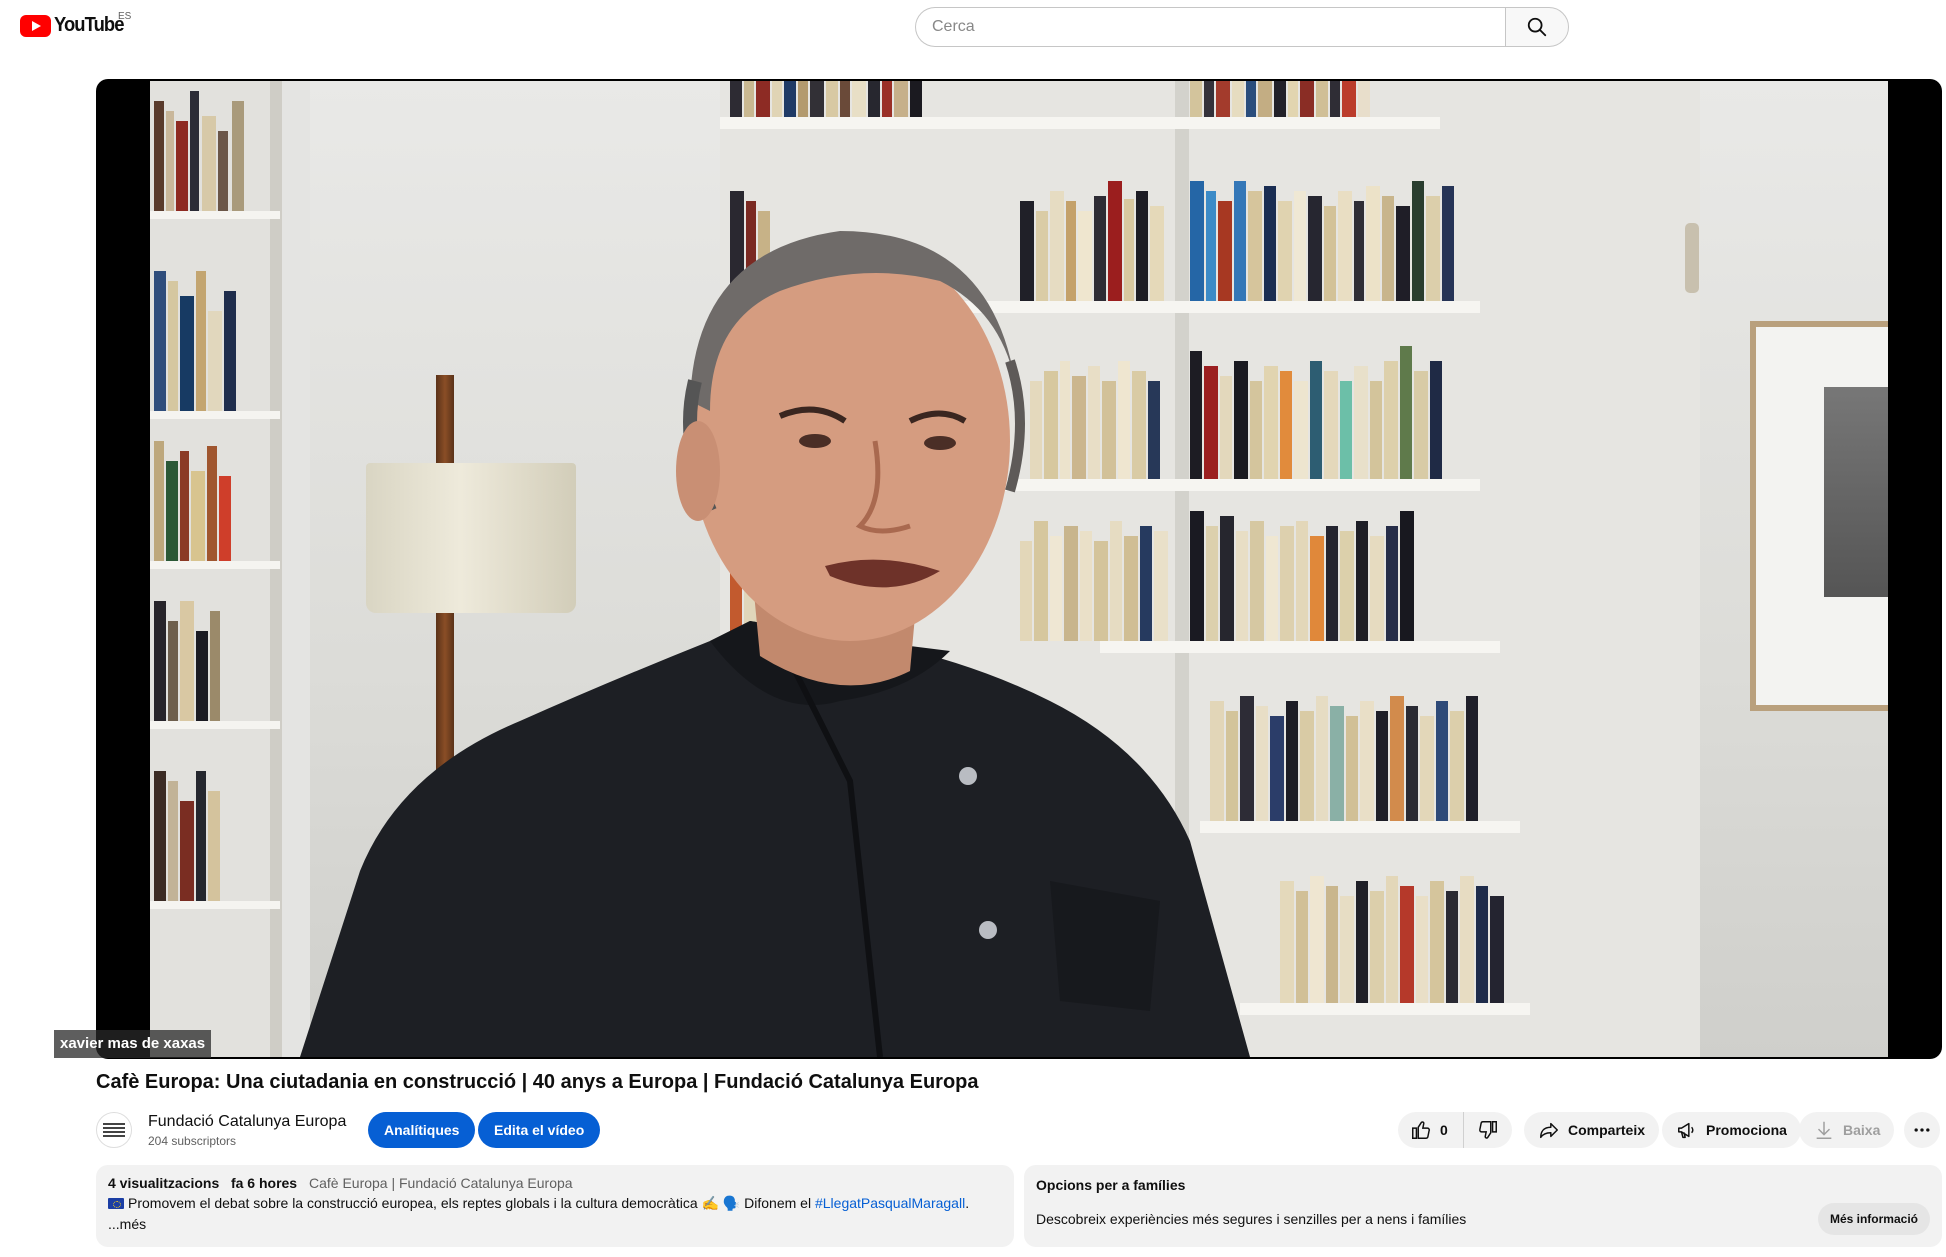  I want to click on download-icon, so click(1824, 1130).